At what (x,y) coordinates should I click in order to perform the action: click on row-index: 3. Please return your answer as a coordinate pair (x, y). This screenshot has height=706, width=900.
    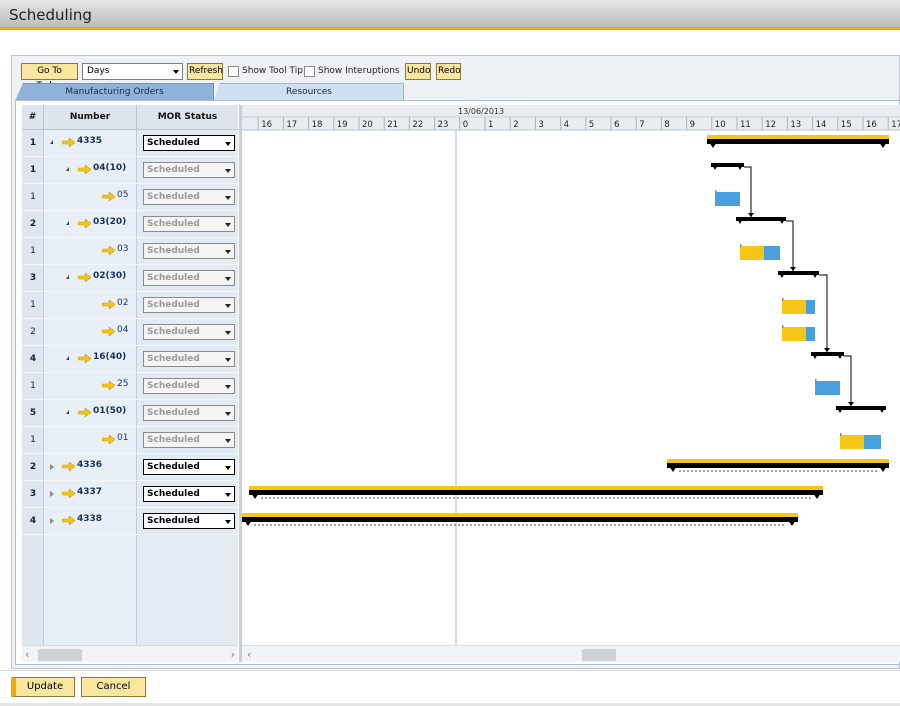
    Looking at the image, I should click on (33, 278).